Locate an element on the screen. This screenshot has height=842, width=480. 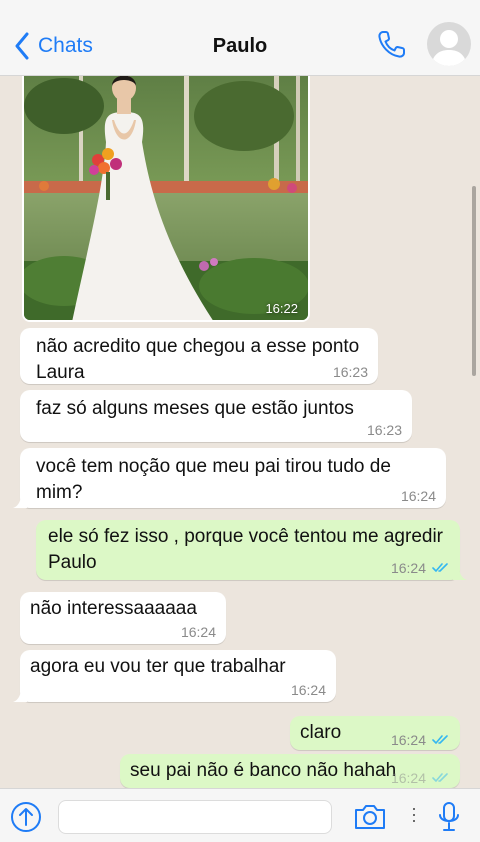
message-text: faz só alguns meses que estão juntos is located at coordinates (195, 408).